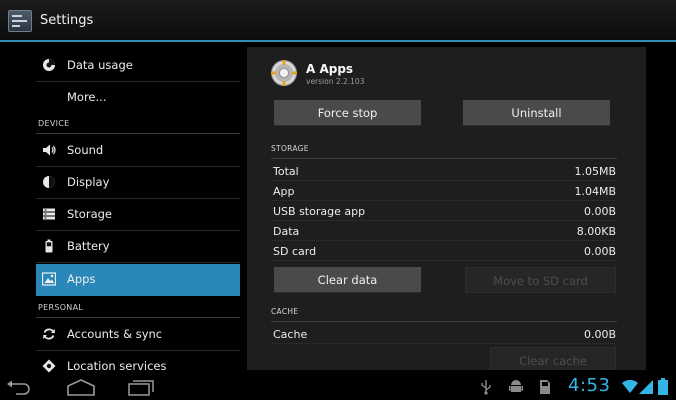 This screenshot has width=676, height=400. Describe the element at coordinates (49, 214) in the screenshot. I see `storage-icon` at that location.